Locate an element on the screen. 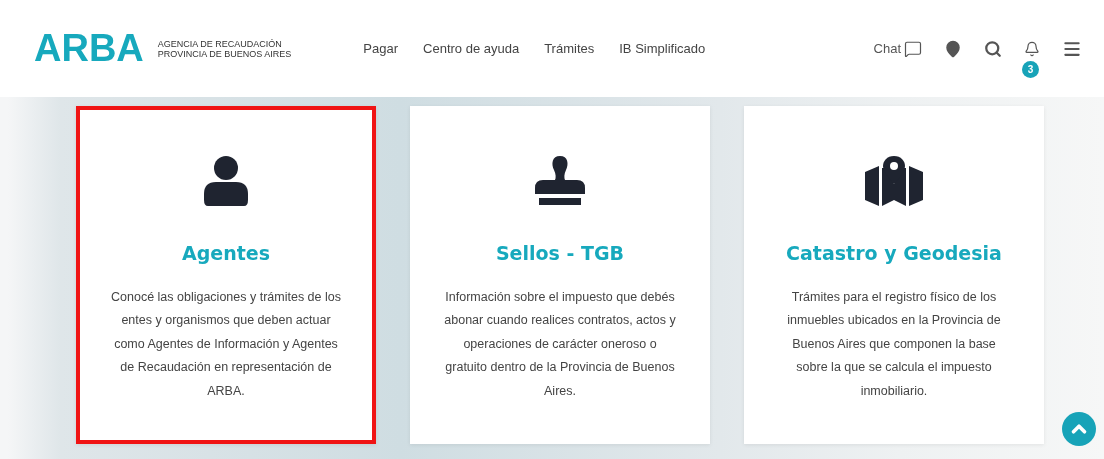 The width and height of the screenshot is (1104, 459). card-description: Conocé las obligaciones y trámites de los entes y organismos que deben actuar como Agentes de Información y Agentes de Recaudación en representación de ARBA. is located at coordinates (226, 344).